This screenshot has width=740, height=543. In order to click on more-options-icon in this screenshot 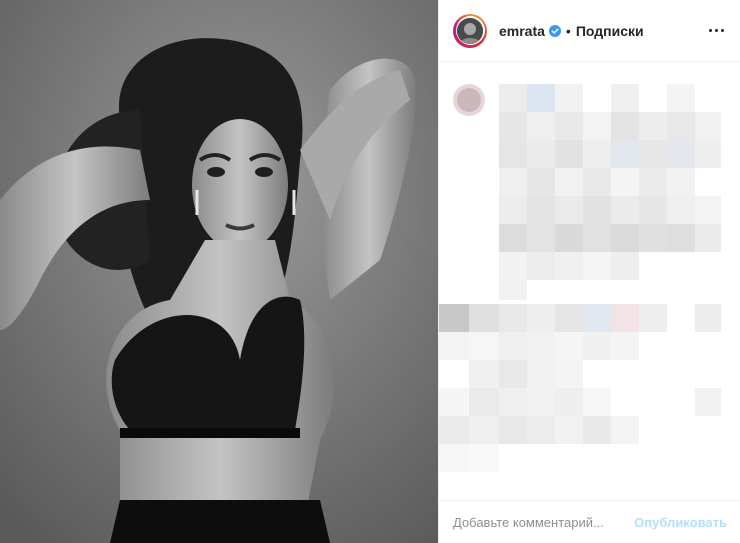, I will do `click(716, 30)`.